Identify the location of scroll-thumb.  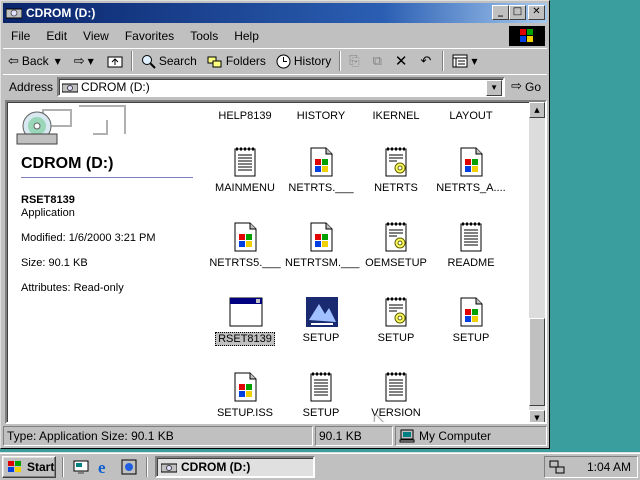
(537, 362).